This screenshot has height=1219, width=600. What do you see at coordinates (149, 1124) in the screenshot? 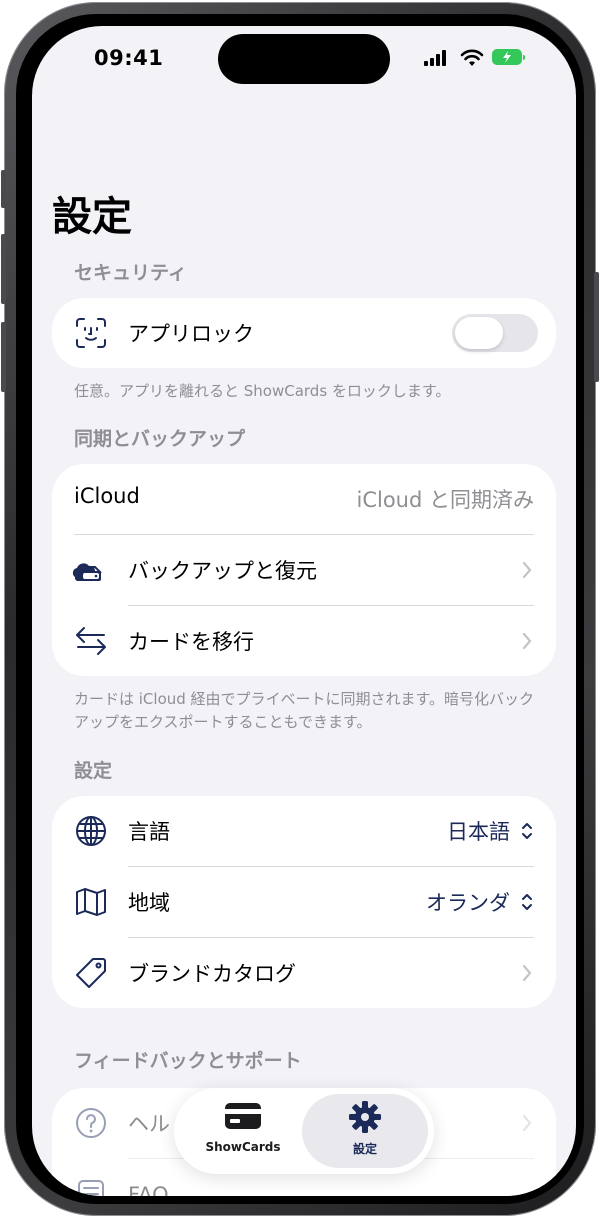
I see `help-label: ヘル` at bounding box center [149, 1124].